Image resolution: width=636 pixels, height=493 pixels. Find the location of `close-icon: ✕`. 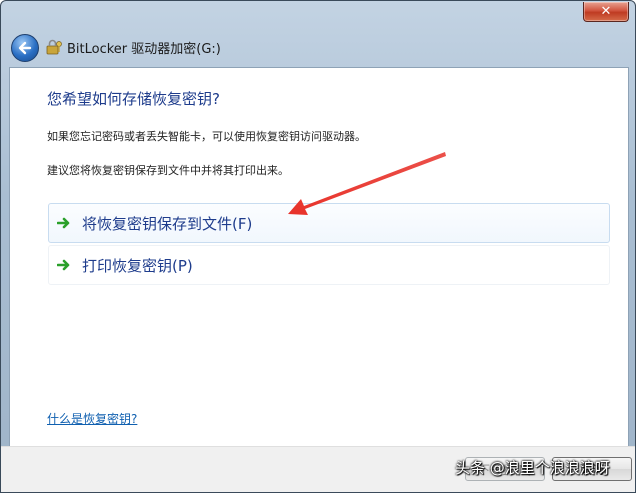

close-icon: ✕ is located at coordinates (606, 11).